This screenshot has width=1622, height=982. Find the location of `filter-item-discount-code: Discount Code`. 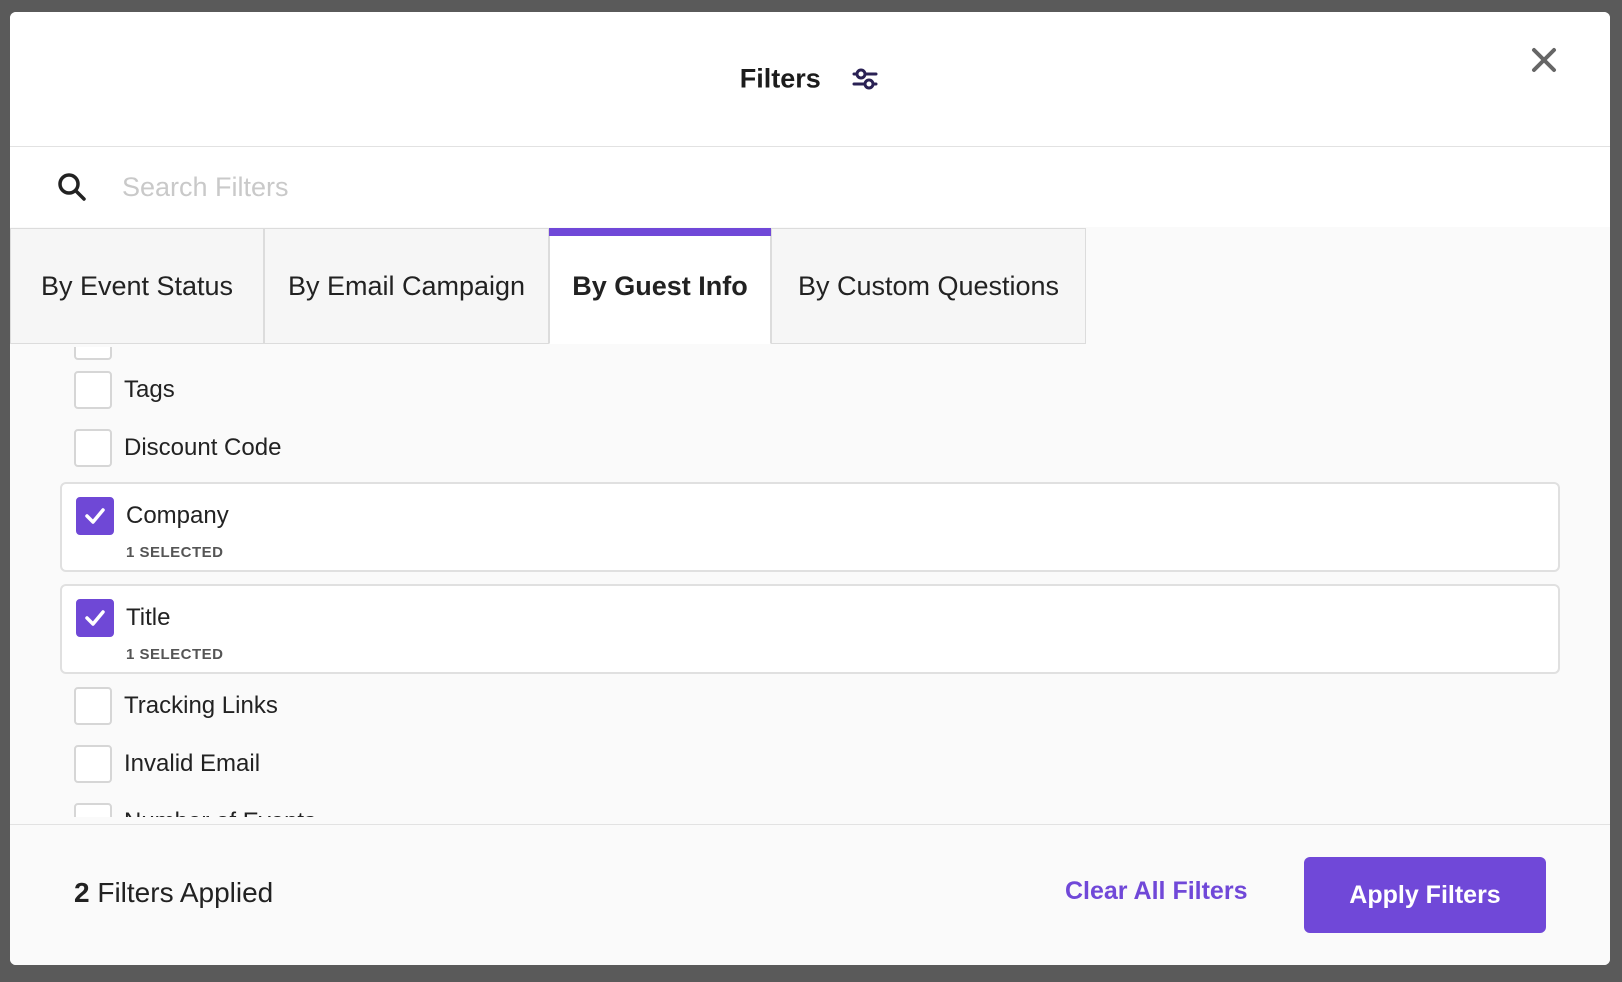

filter-item-discount-code: Discount Code is located at coordinates (177, 448).